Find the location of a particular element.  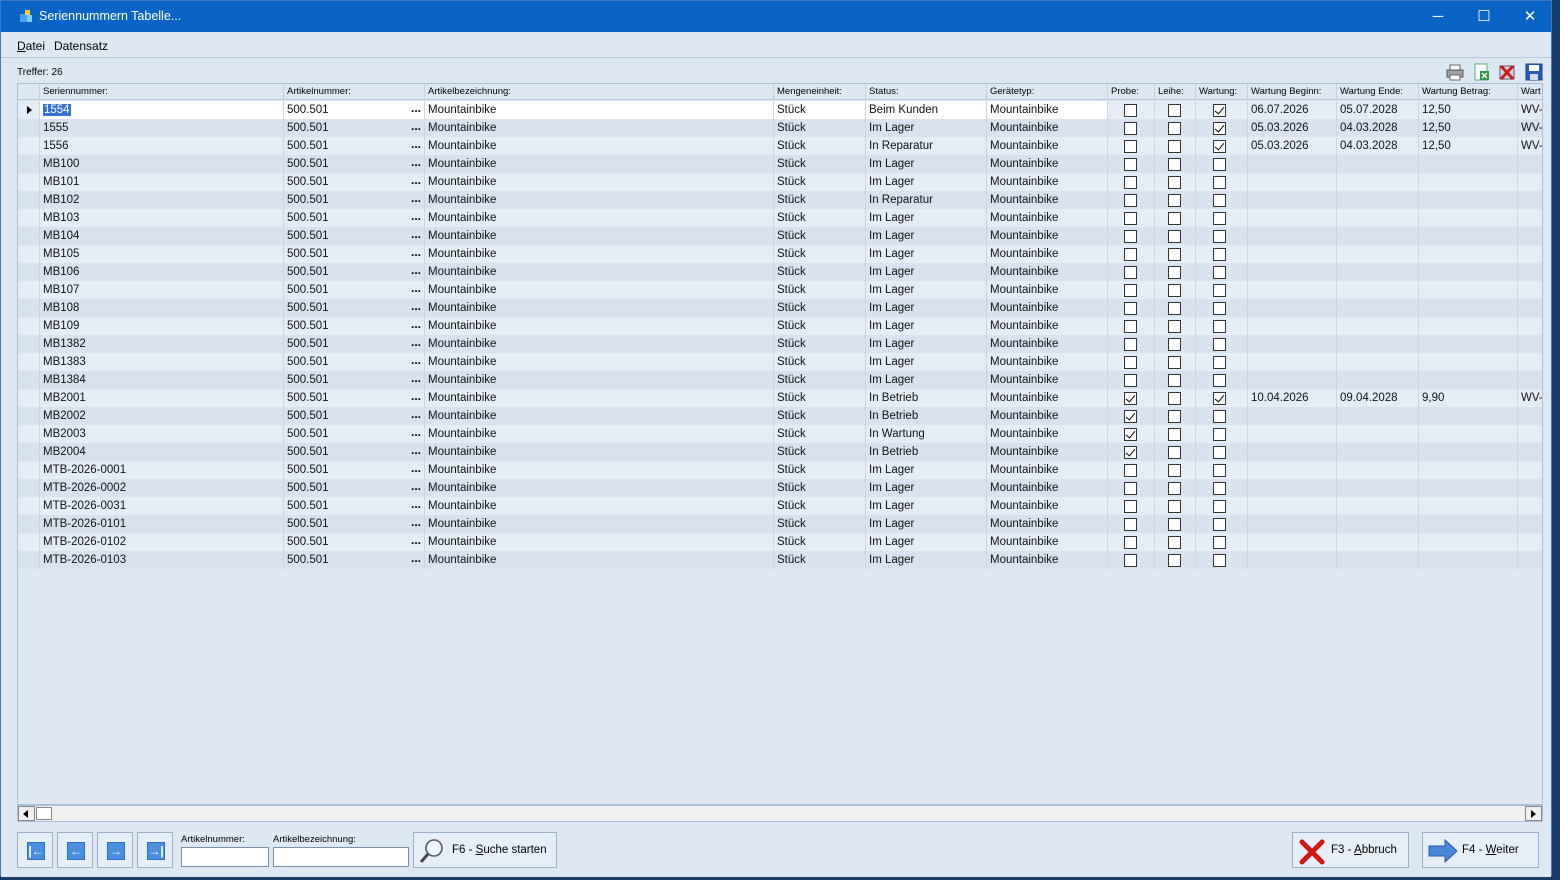

cell-status: In Betrieb is located at coordinates (926, 416).